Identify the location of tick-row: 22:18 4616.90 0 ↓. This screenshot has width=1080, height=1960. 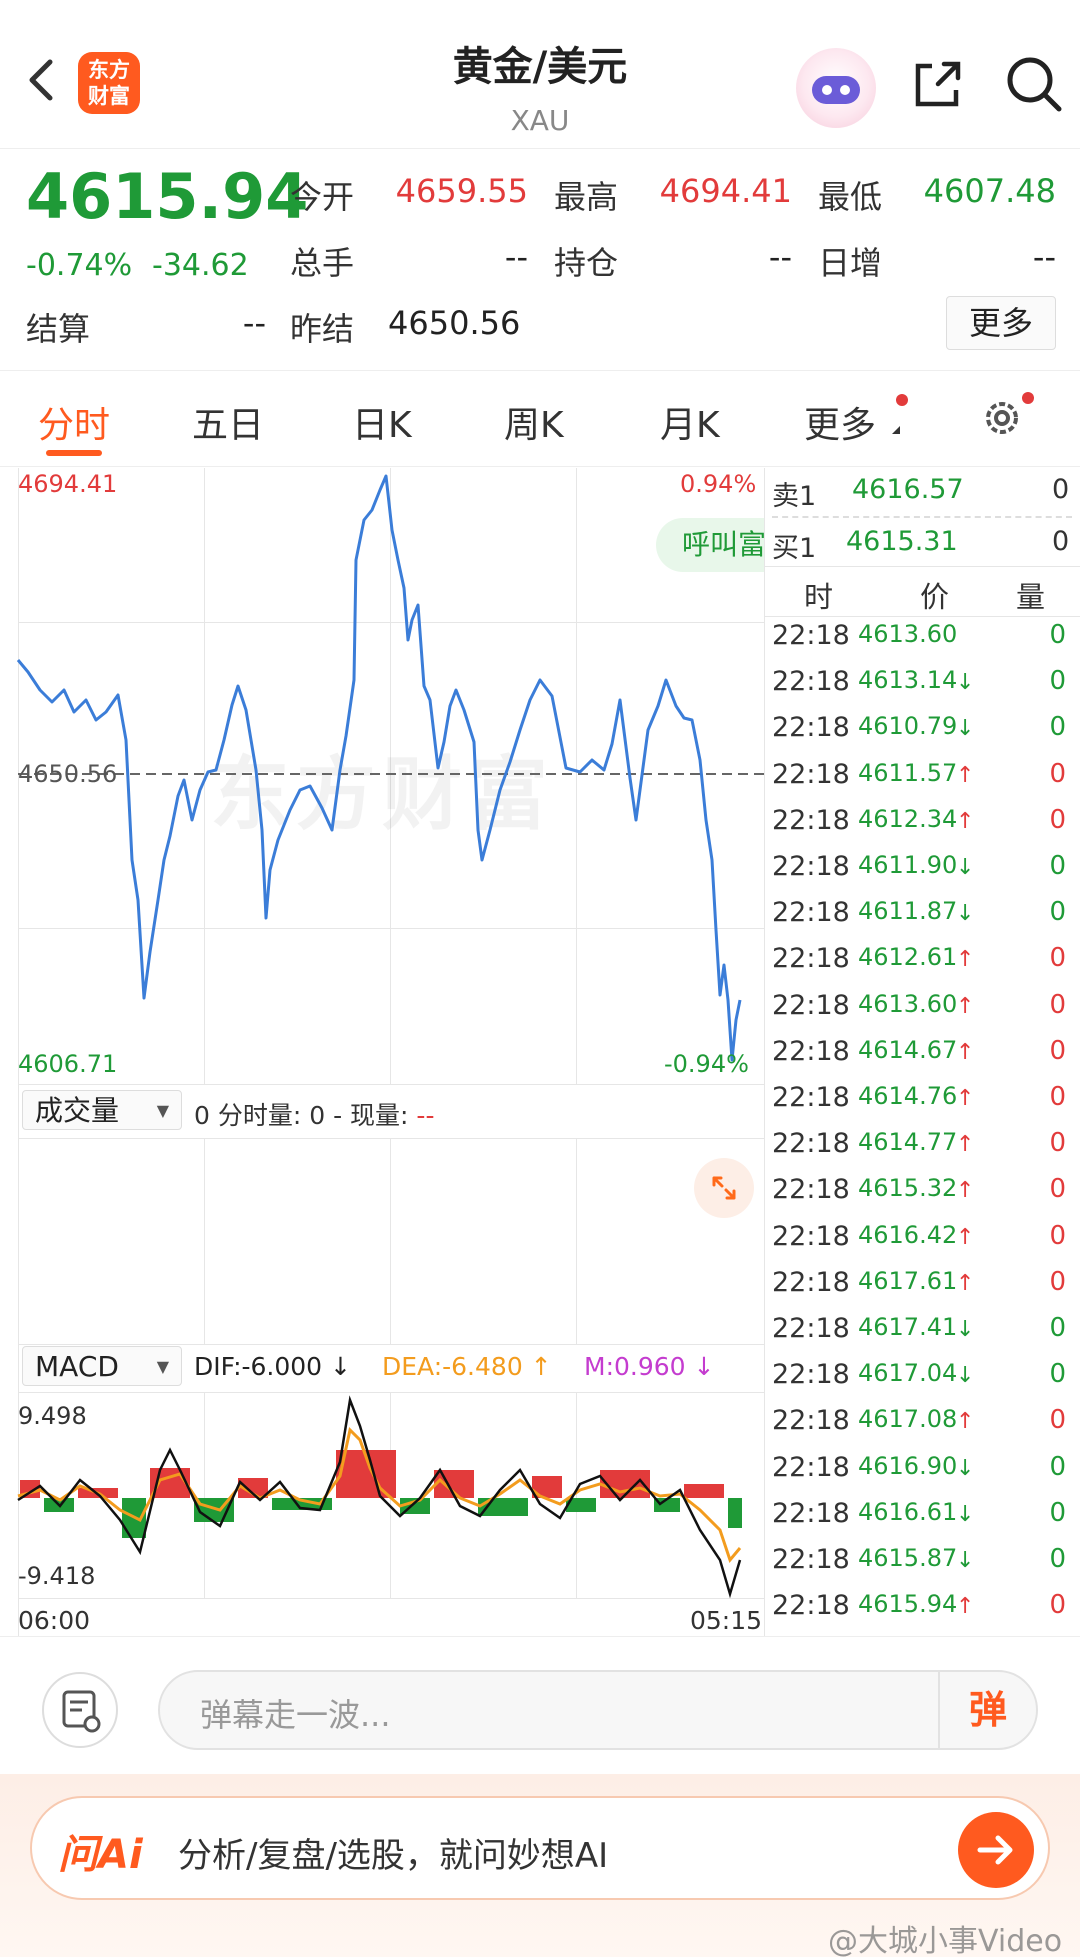
(922, 1475).